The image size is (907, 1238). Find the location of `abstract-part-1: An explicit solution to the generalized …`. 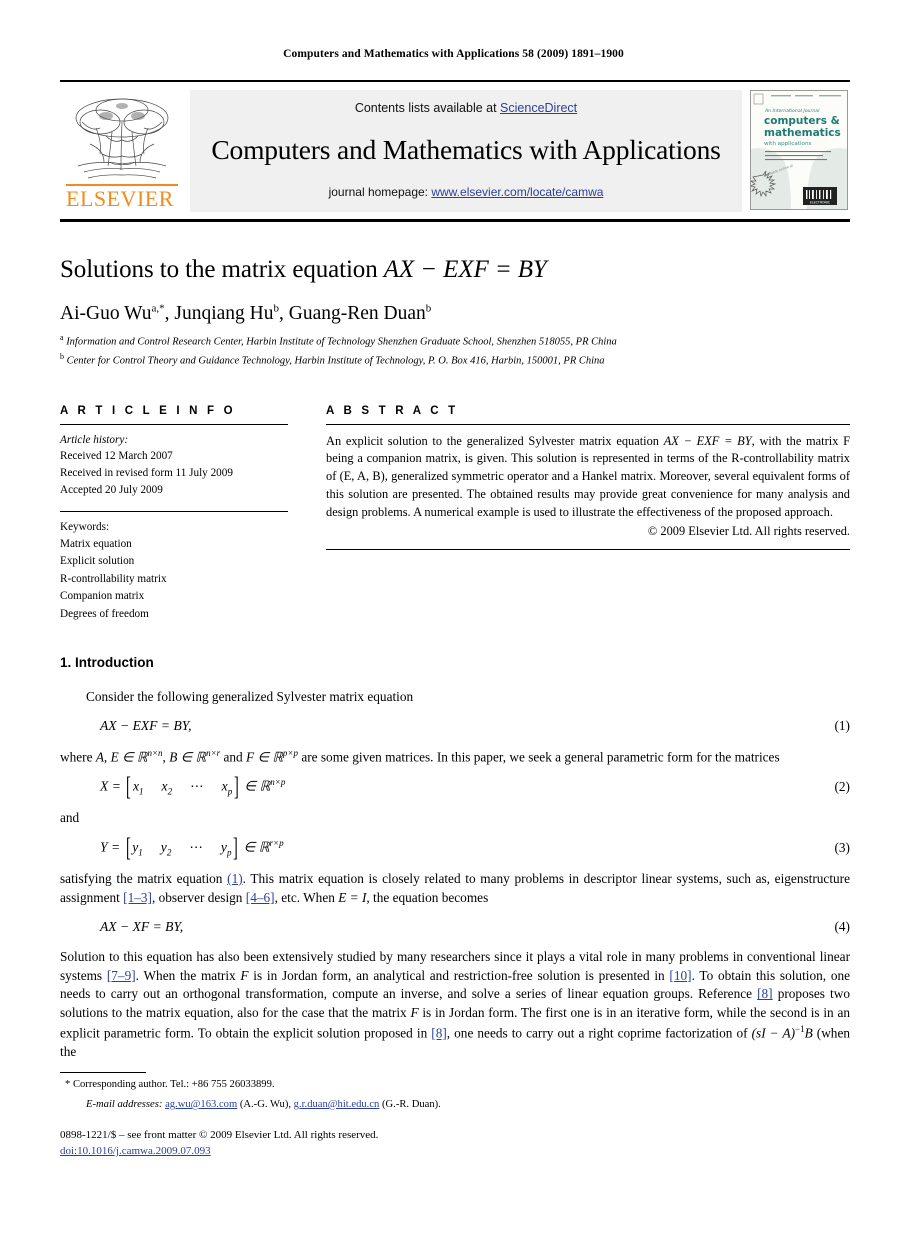

abstract-part-1: An explicit solution to the generalized … is located at coordinates (495, 440).